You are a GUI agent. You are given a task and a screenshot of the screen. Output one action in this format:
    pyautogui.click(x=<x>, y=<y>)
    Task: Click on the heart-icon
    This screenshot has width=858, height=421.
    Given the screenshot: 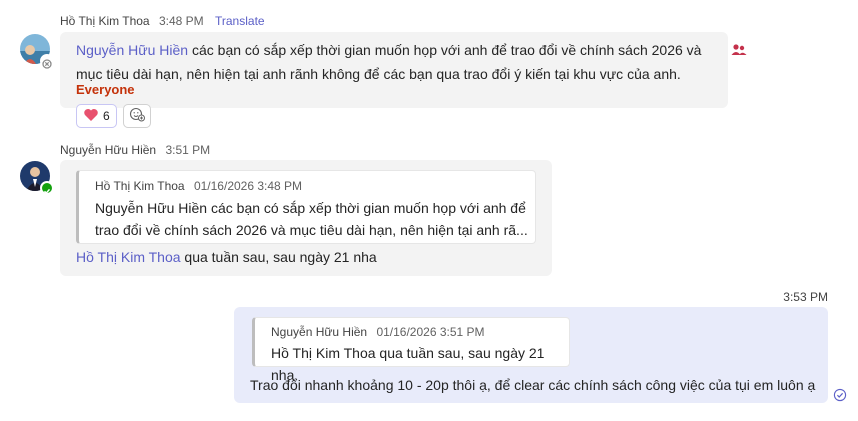 What is the action you would take?
    pyautogui.click(x=91, y=116)
    